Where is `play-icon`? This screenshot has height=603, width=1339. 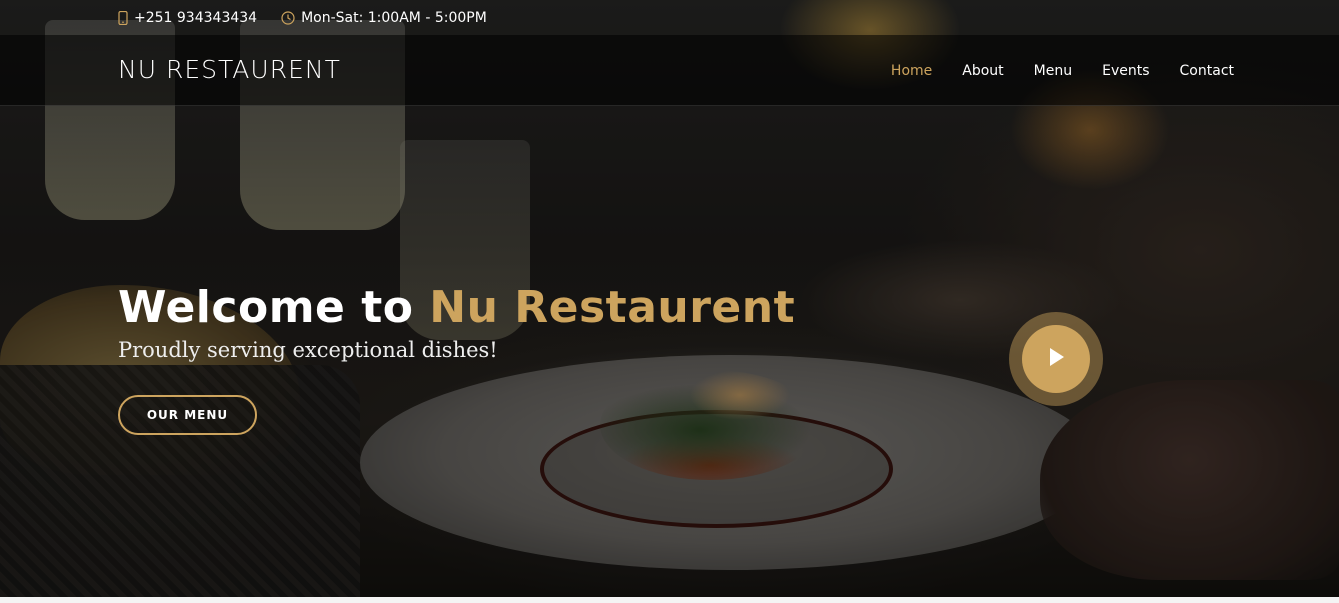 play-icon is located at coordinates (1056, 359).